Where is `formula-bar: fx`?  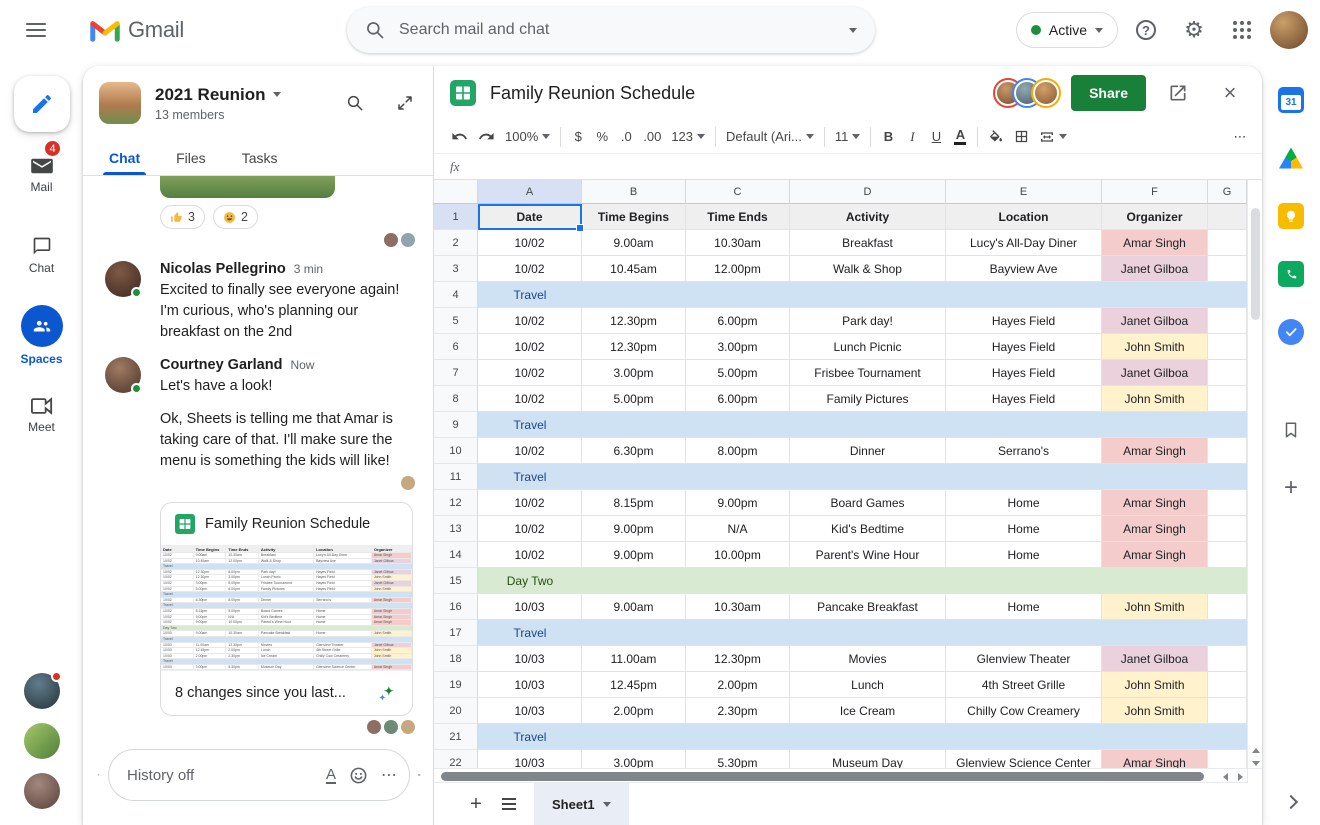
formula-bar: fx is located at coordinates (848, 167).